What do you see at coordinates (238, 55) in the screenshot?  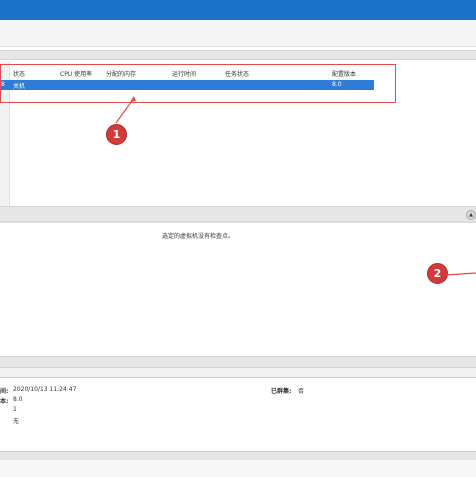 I see `vm-pane-header` at bounding box center [238, 55].